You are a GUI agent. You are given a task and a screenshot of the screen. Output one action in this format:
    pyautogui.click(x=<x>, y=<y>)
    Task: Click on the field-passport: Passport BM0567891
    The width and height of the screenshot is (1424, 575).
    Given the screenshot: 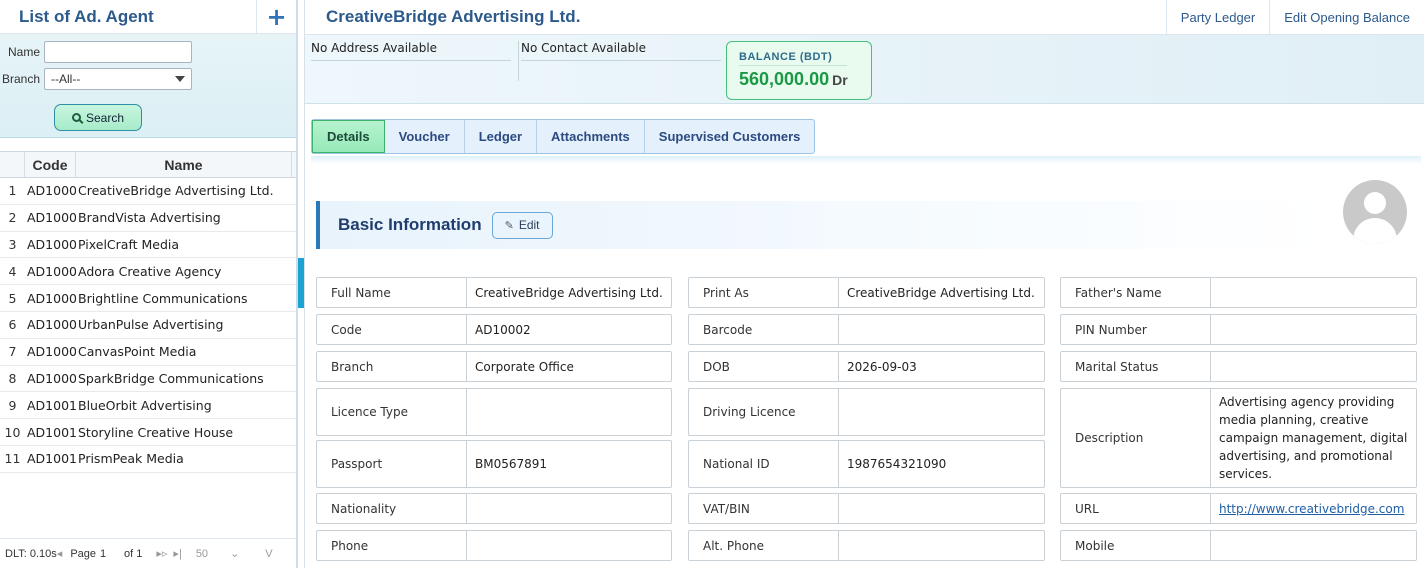 What is the action you would take?
    pyautogui.click(x=494, y=464)
    